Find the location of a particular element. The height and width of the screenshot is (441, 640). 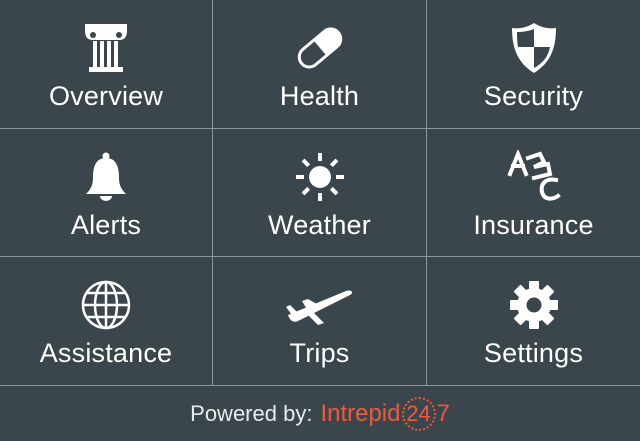

tile-settings: Settings is located at coordinates (533, 321).